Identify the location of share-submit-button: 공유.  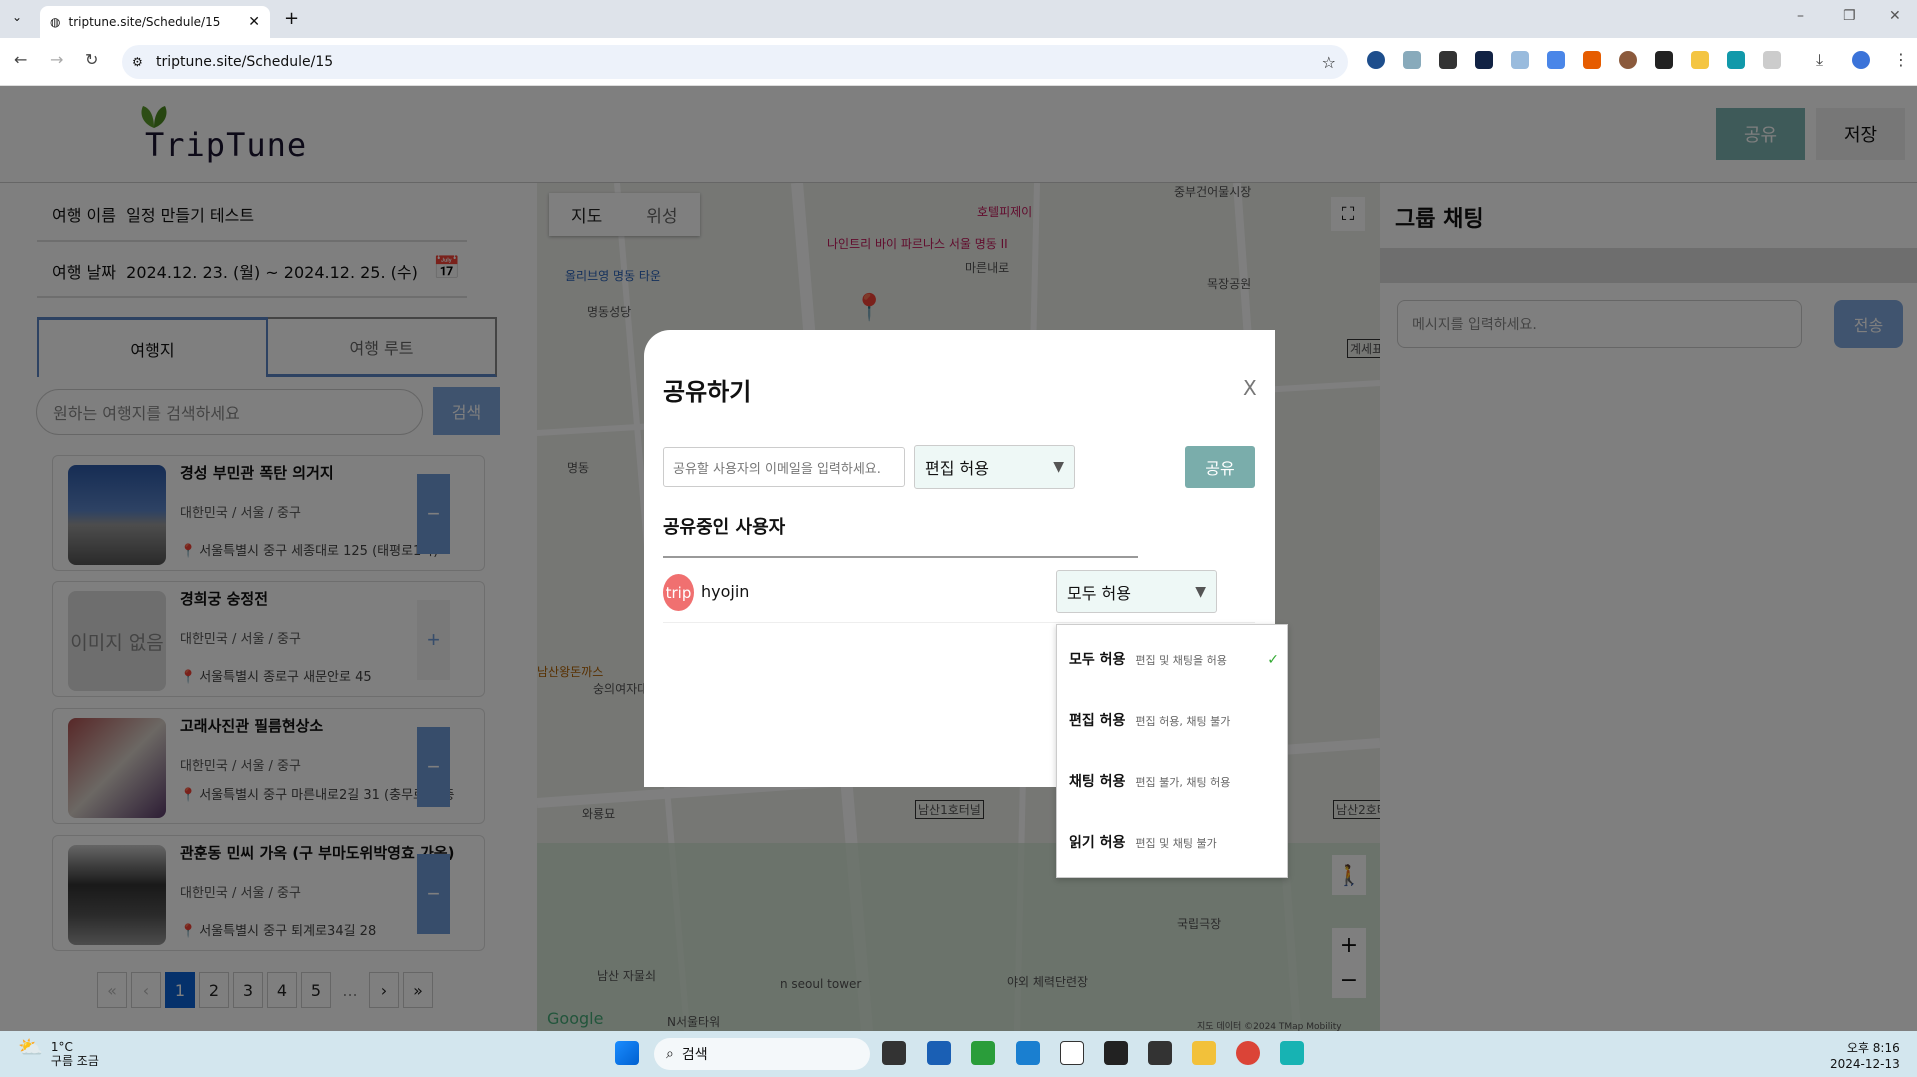
(1220, 467).